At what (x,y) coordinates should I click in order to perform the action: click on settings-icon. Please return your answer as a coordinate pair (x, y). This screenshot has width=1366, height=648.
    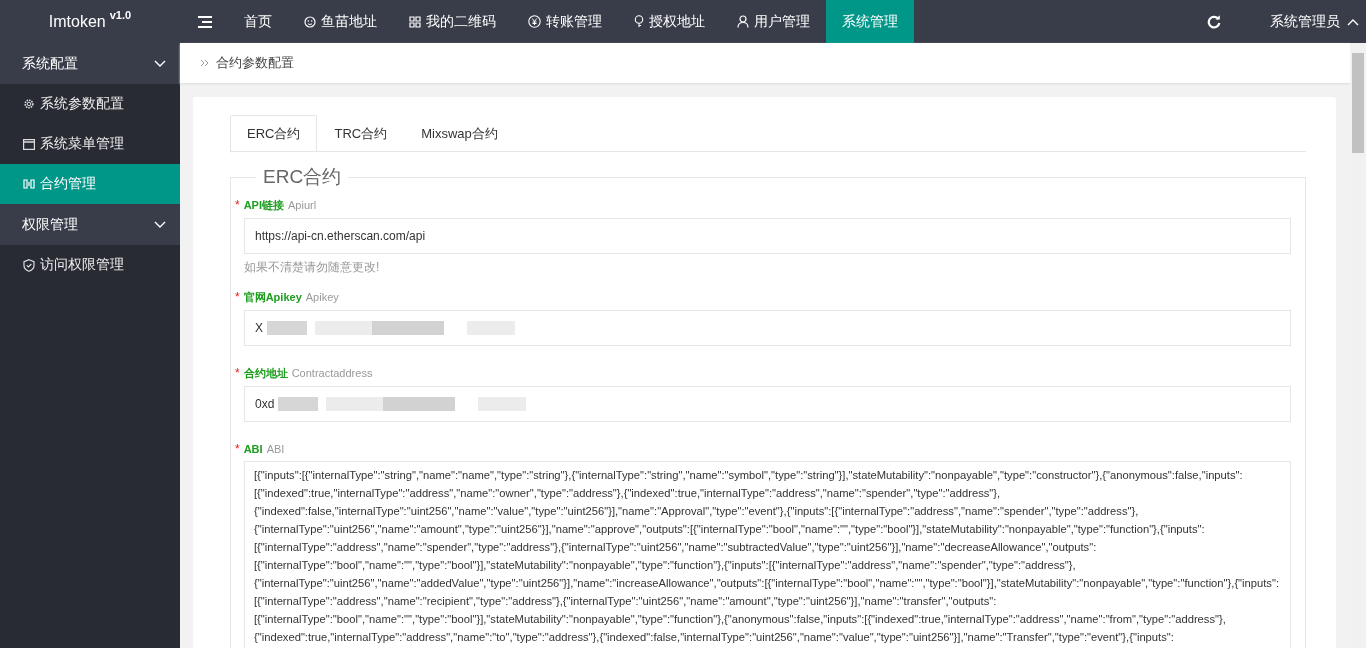
    Looking at the image, I should click on (29, 104).